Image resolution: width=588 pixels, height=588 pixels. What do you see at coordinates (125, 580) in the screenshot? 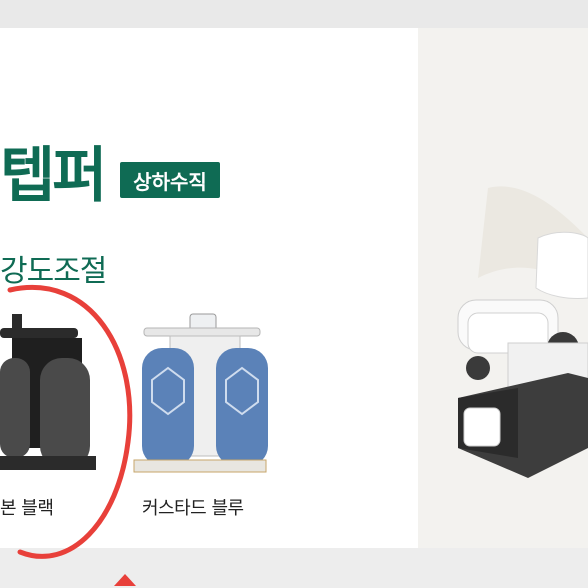
I see `red-annotation-arrow` at bounding box center [125, 580].